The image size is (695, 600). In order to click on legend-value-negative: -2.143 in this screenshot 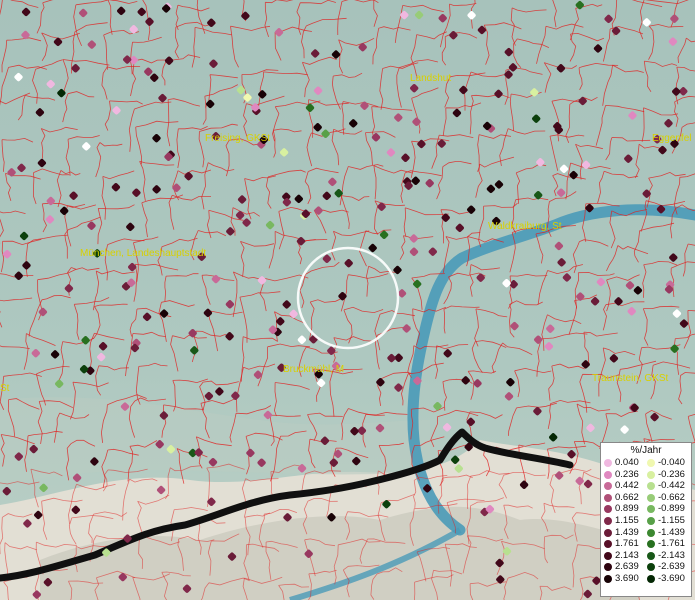, I will do `click(671, 555)`.